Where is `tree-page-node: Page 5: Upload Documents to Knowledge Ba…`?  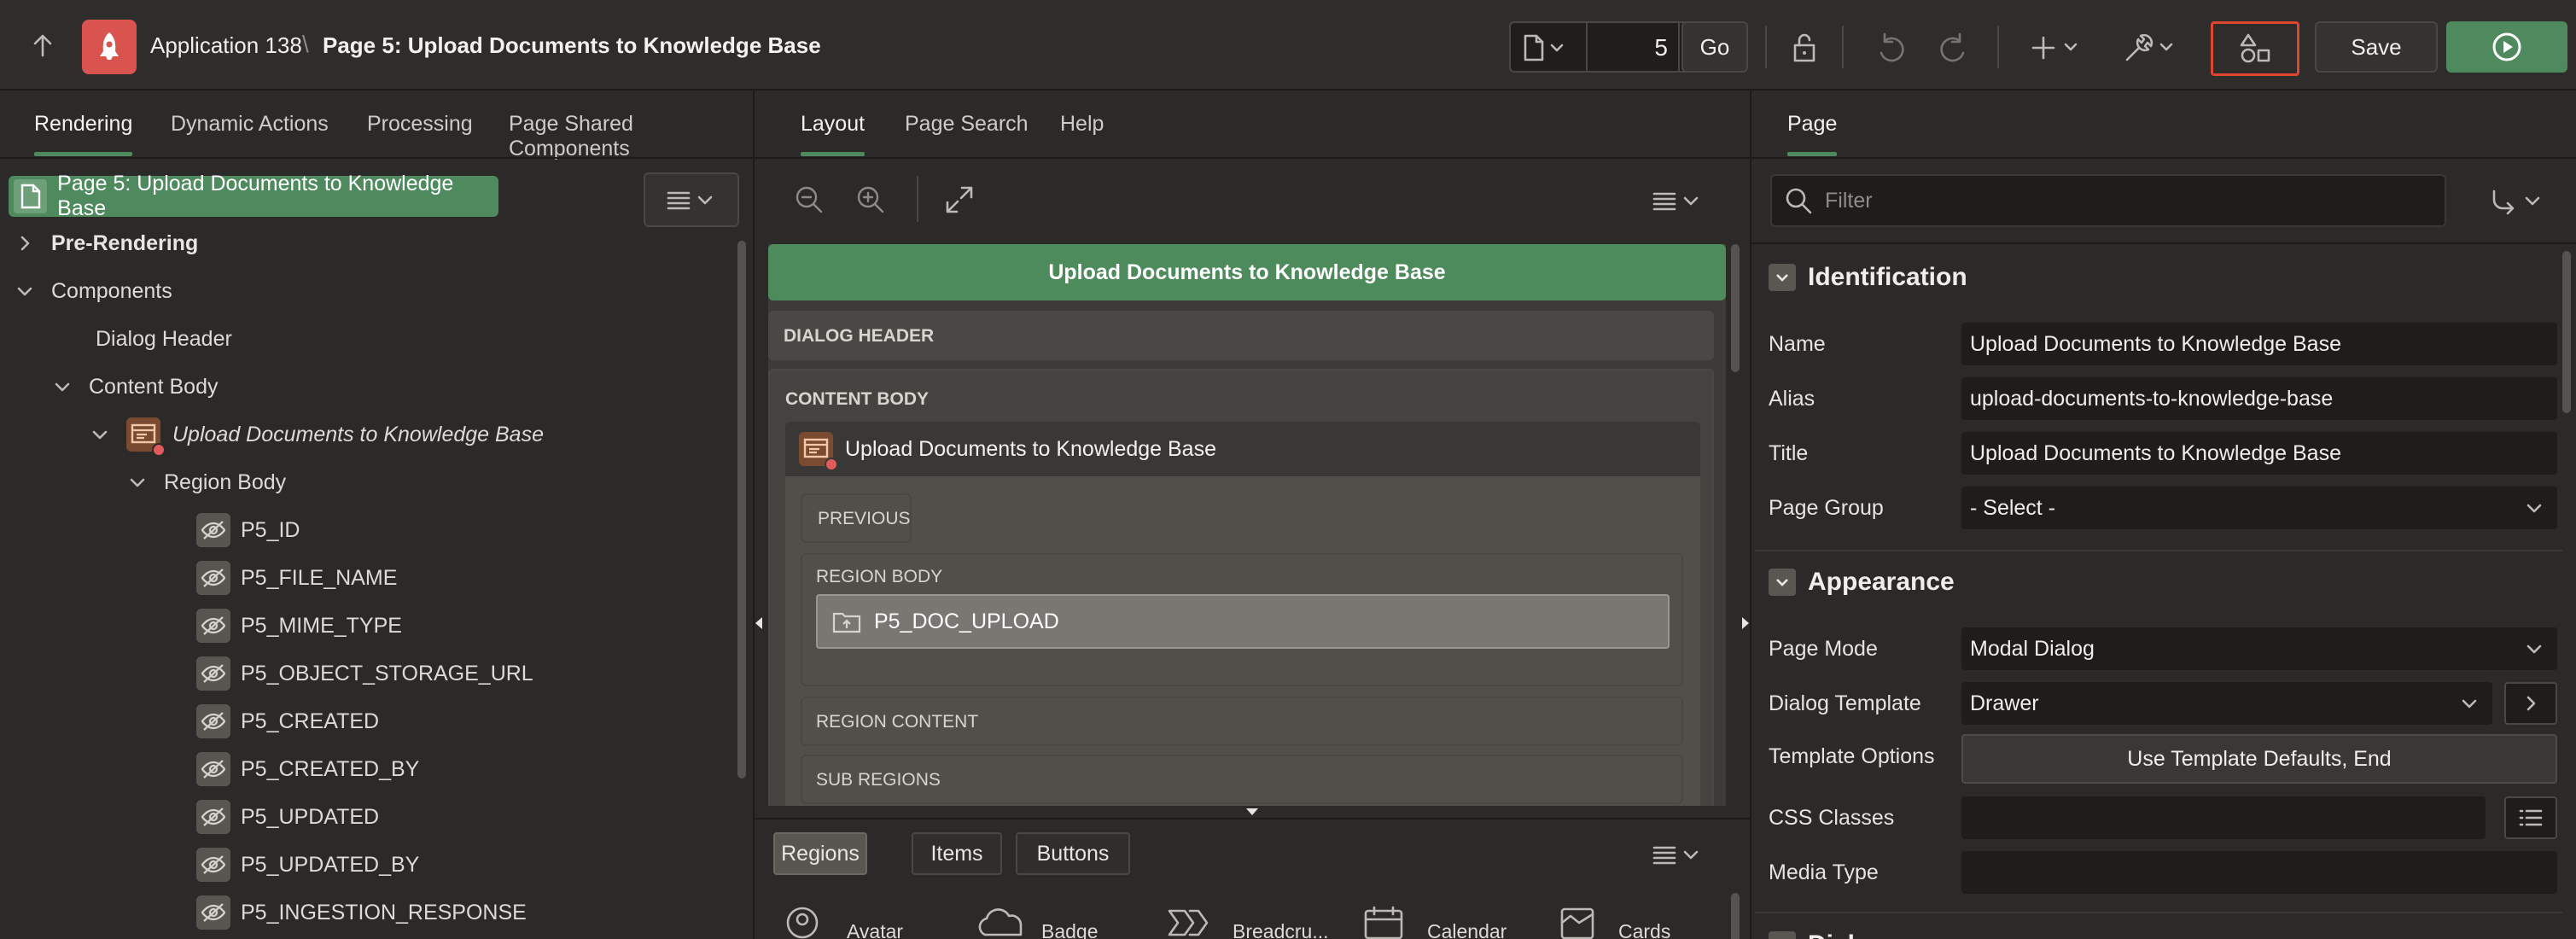 tree-page-node: Page 5: Upload Documents to Knowledge Ba… is located at coordinates (253, 196).